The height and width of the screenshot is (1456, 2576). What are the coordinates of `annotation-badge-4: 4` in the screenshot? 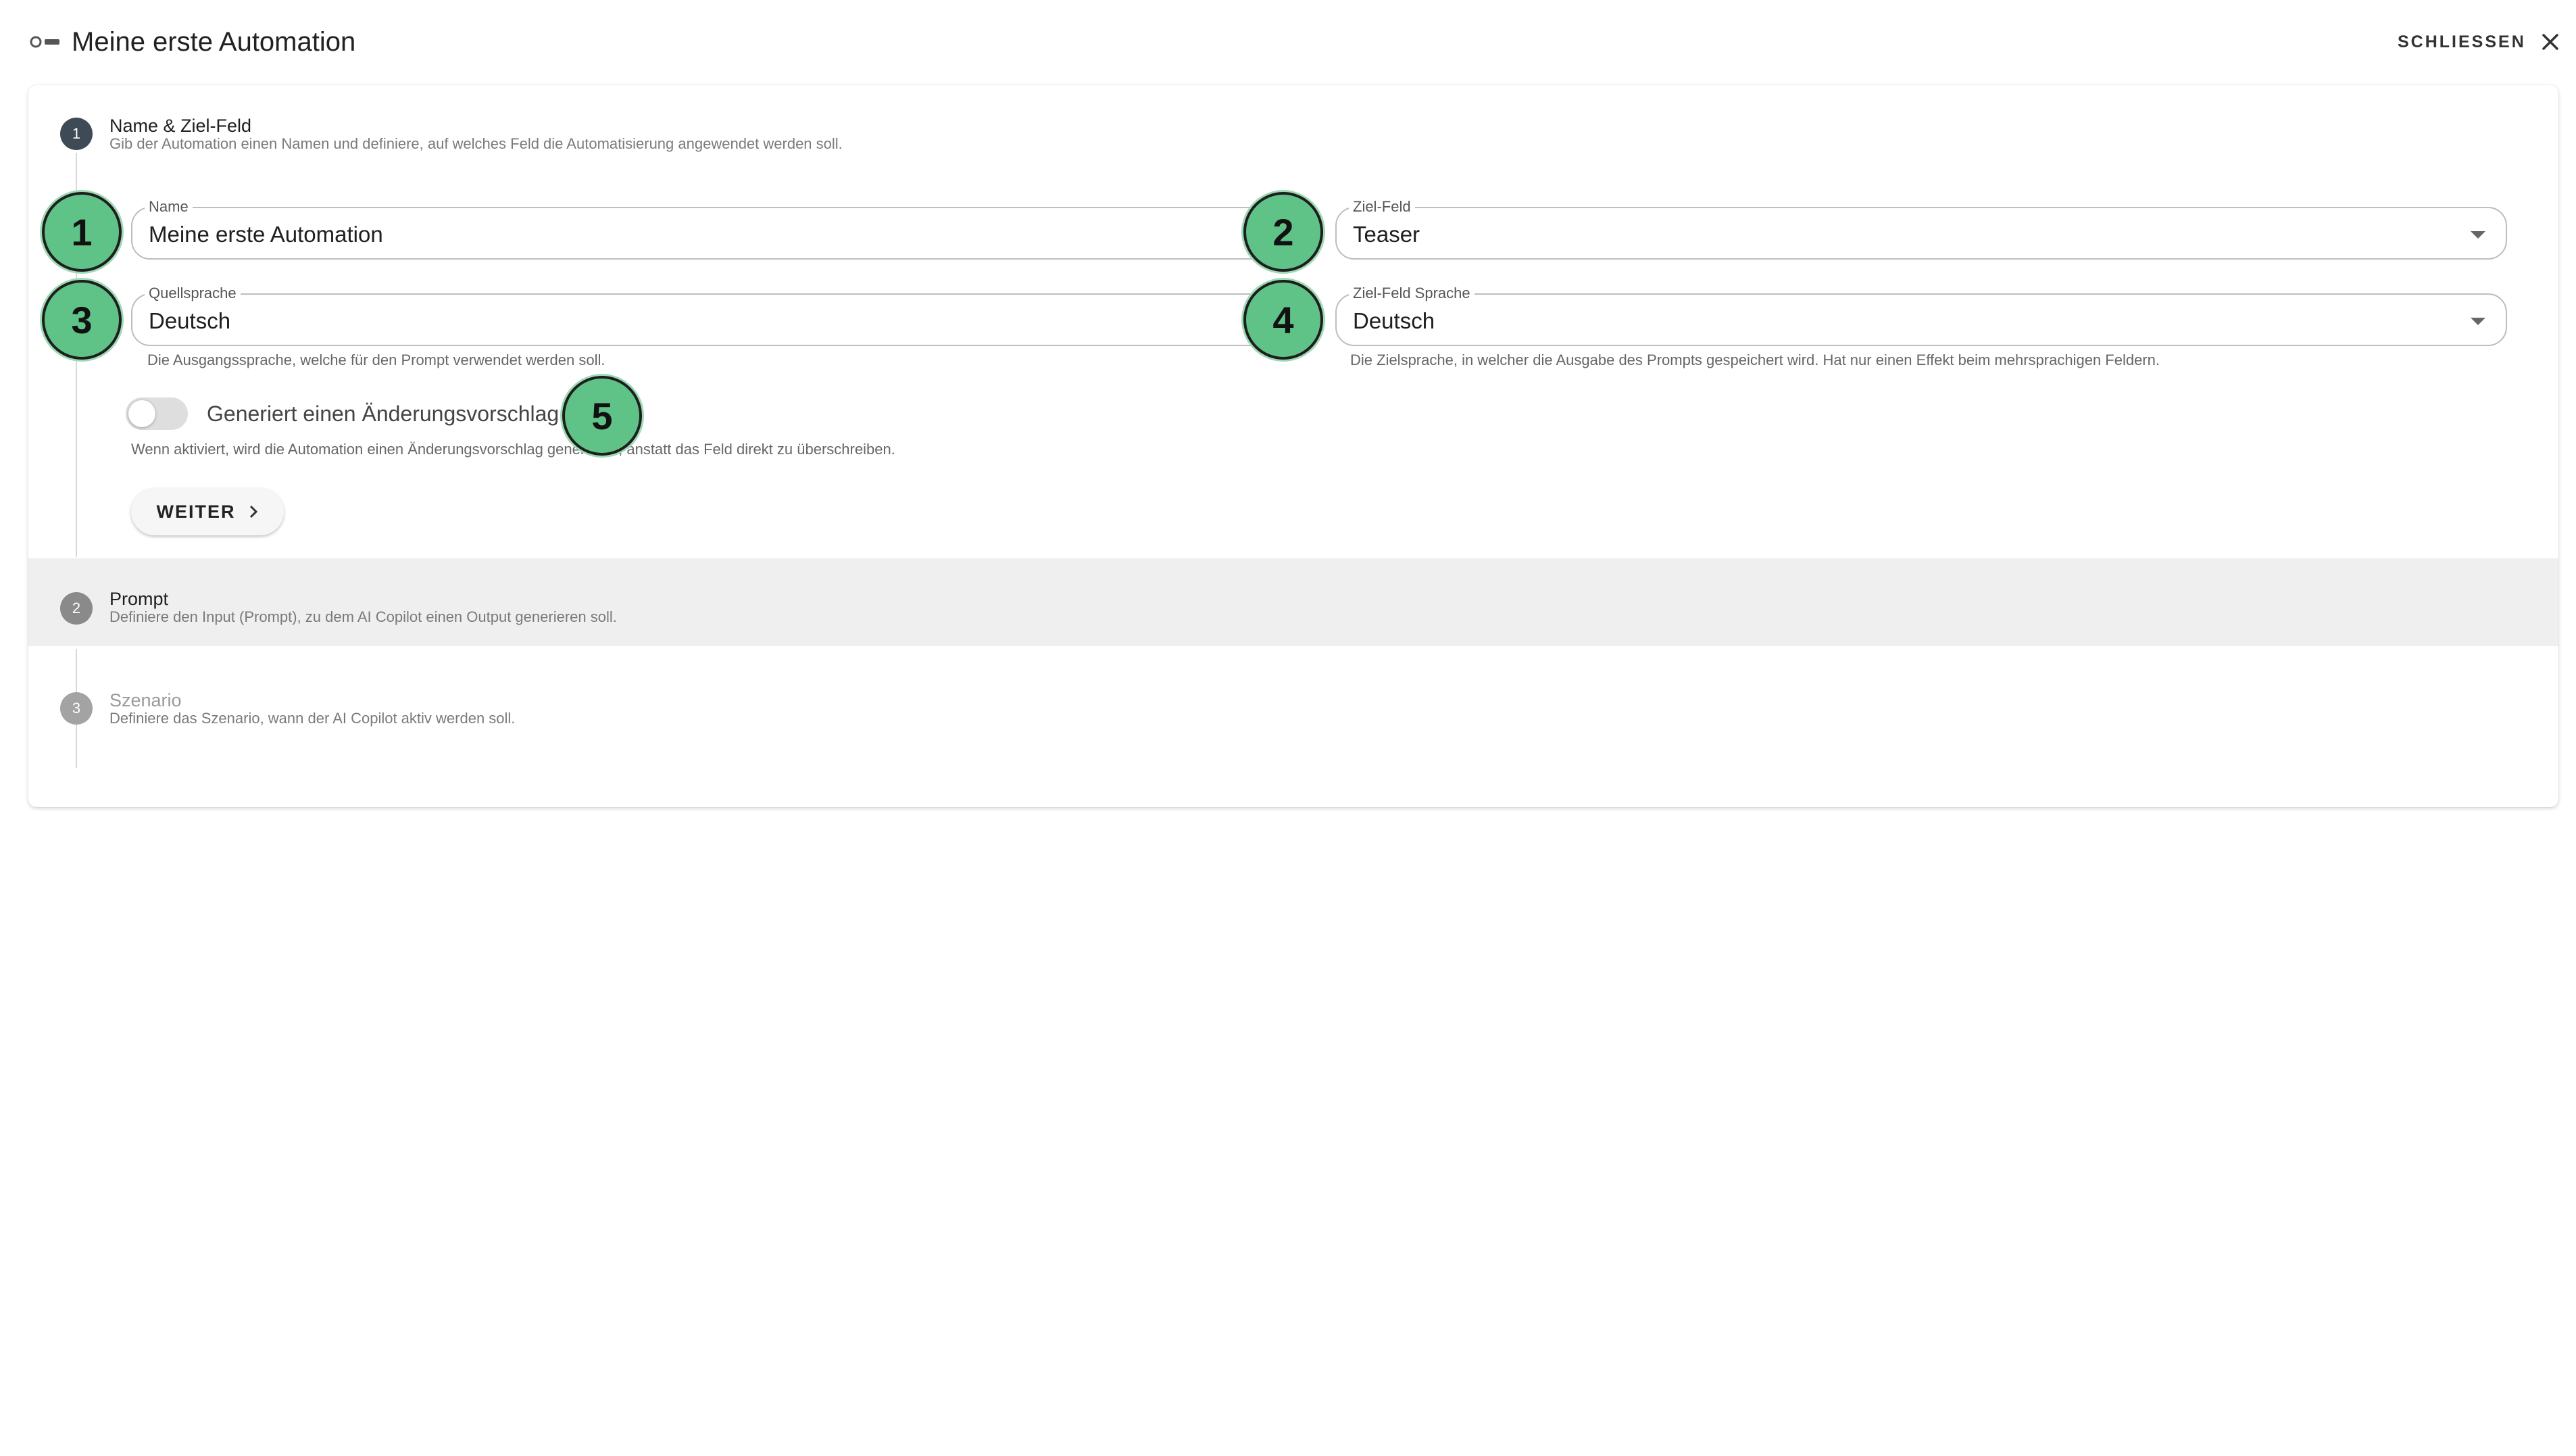 It's located at (1283, 320).